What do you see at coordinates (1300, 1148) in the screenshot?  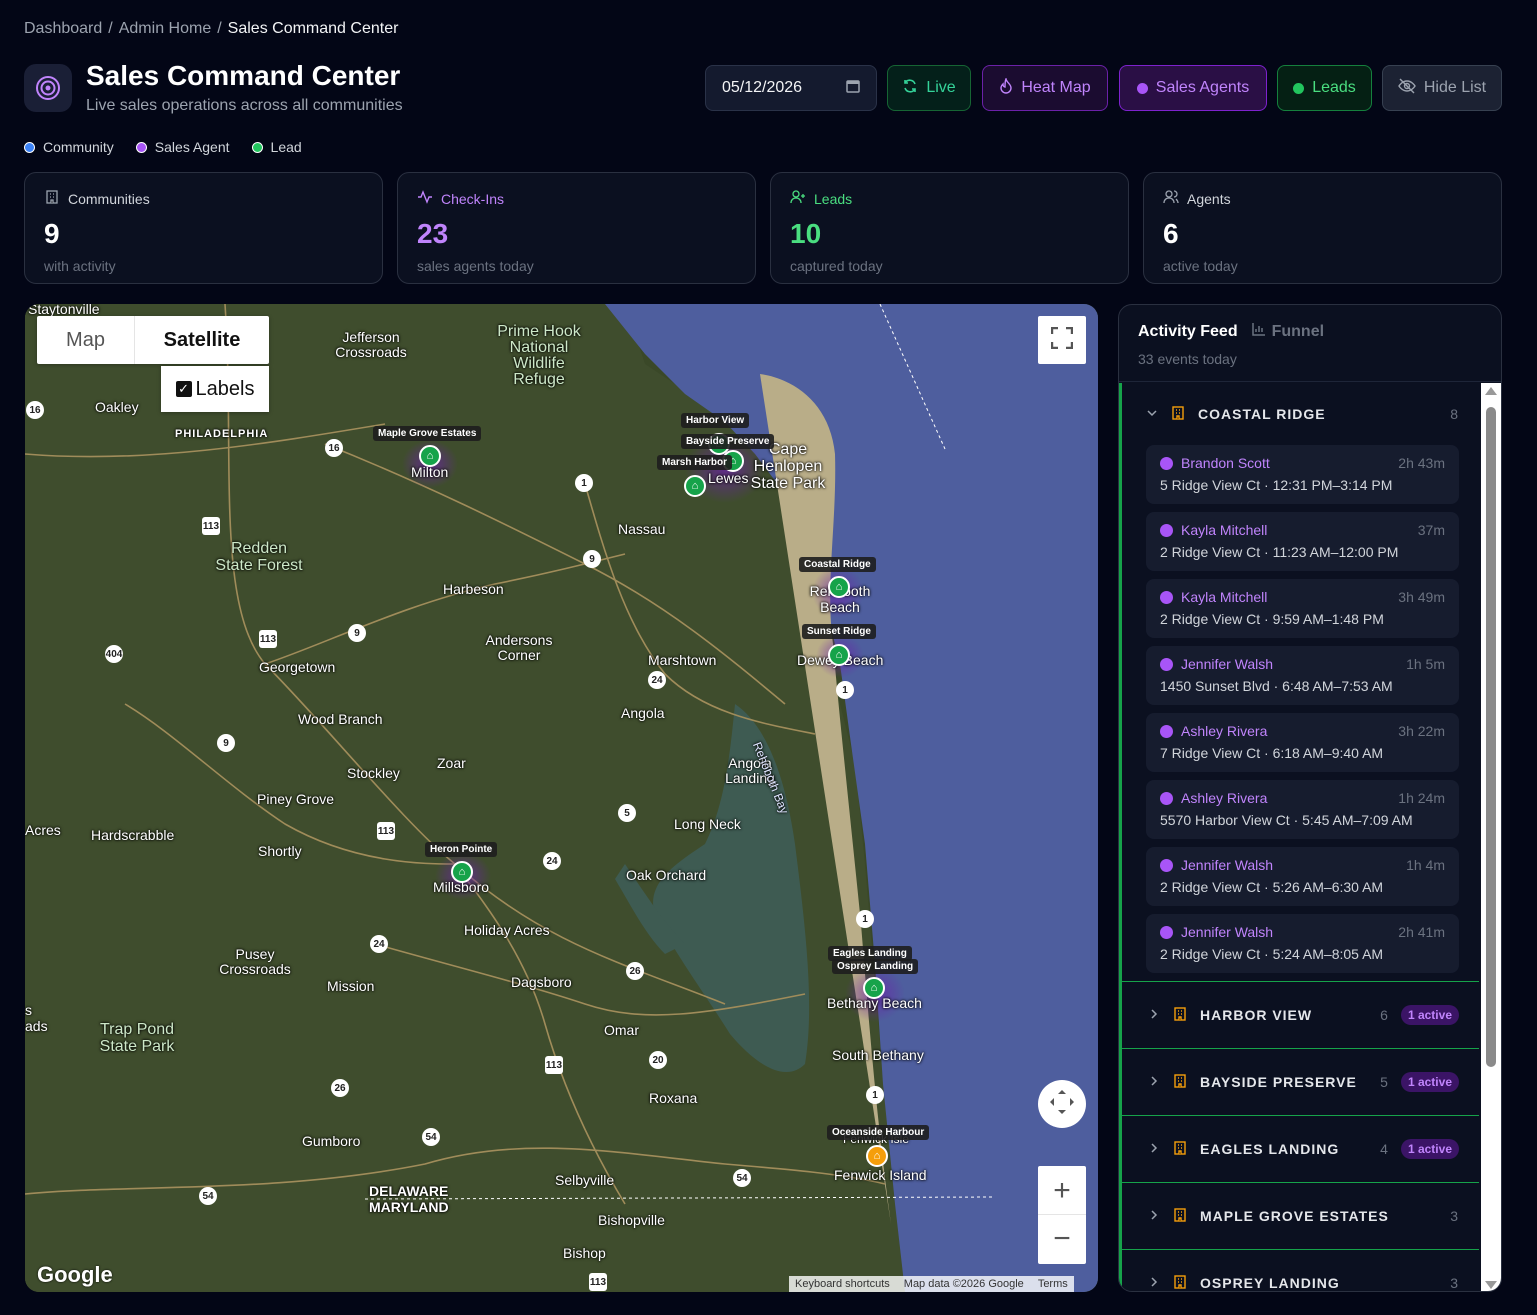 I see `community-group: EAGLES LANDING 4 1 active` at bounding box center [1300, 1148].